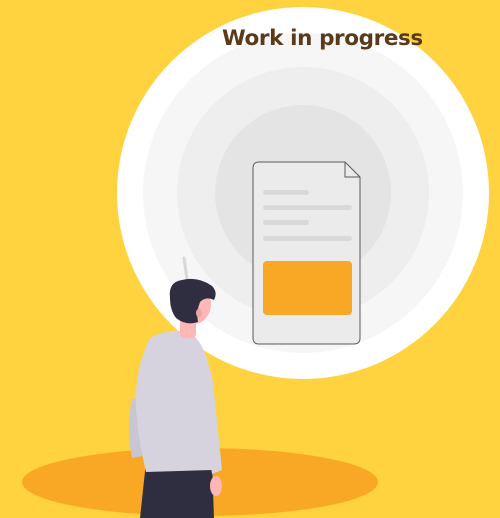  What do you see at coordinates (199, 313) in the screenshot?
I see `person-ear` at bounding box center [199, 313].